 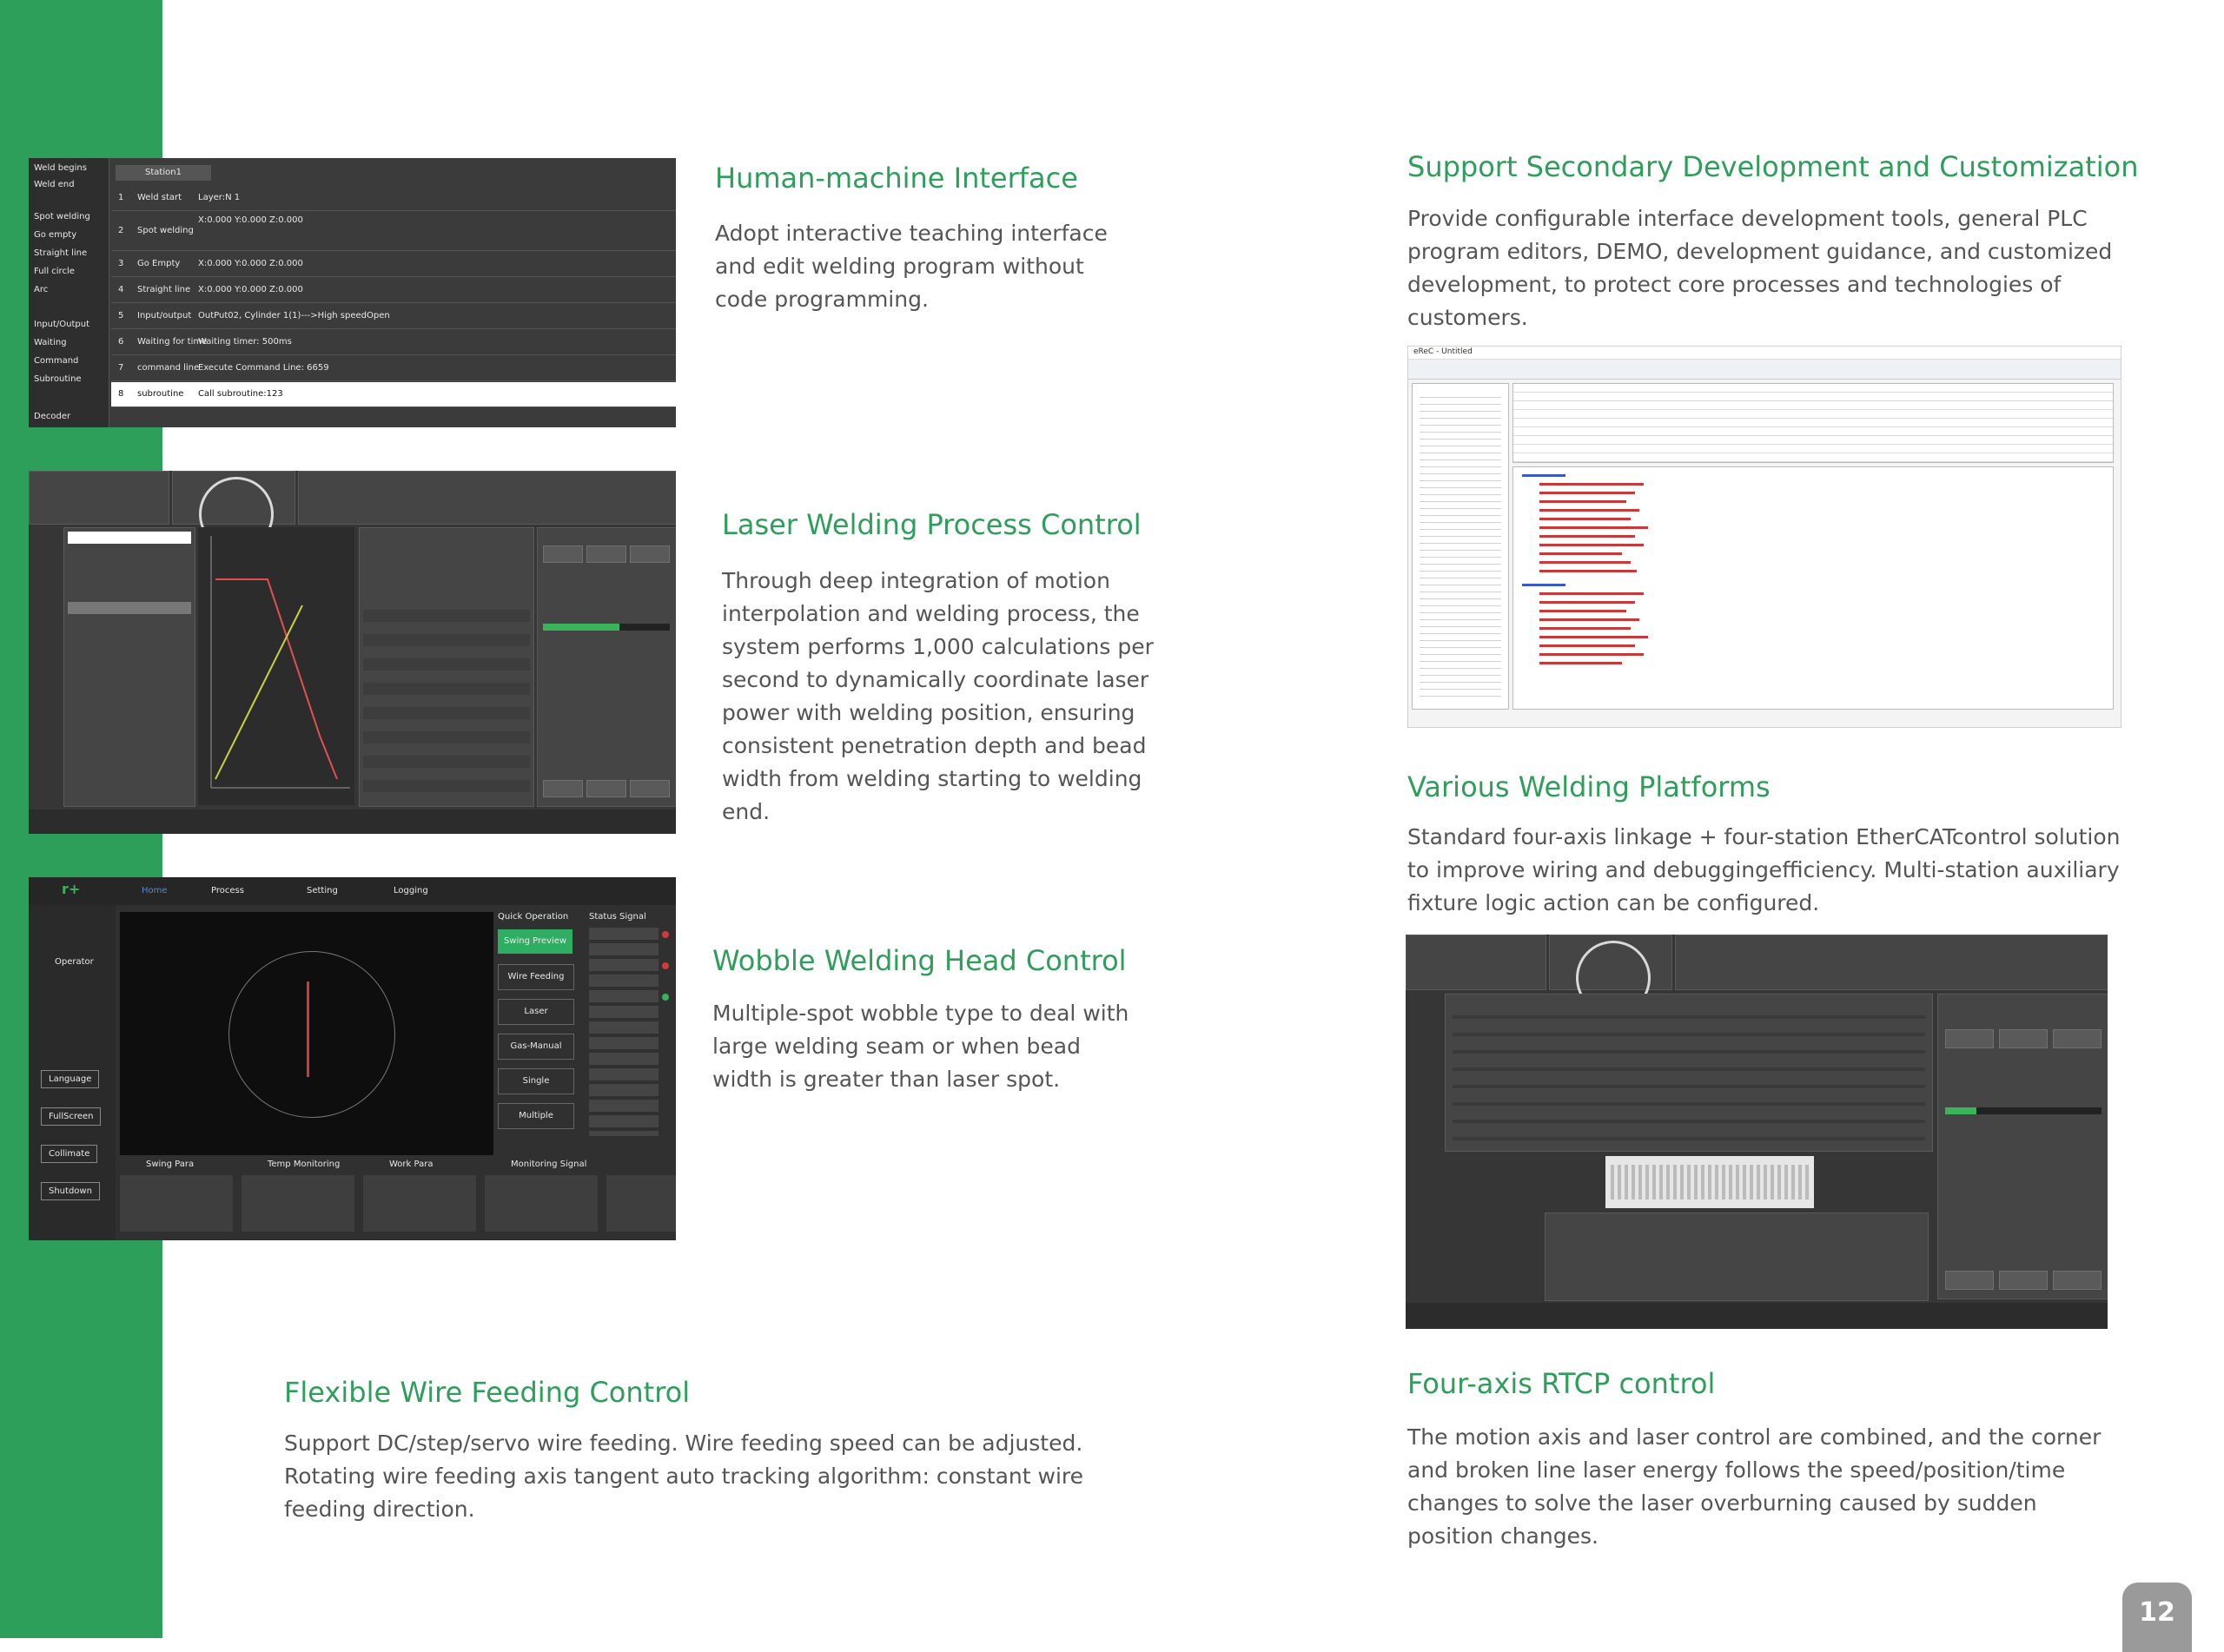 I want to click on wobble-preview, so click(x=306, y=1033).